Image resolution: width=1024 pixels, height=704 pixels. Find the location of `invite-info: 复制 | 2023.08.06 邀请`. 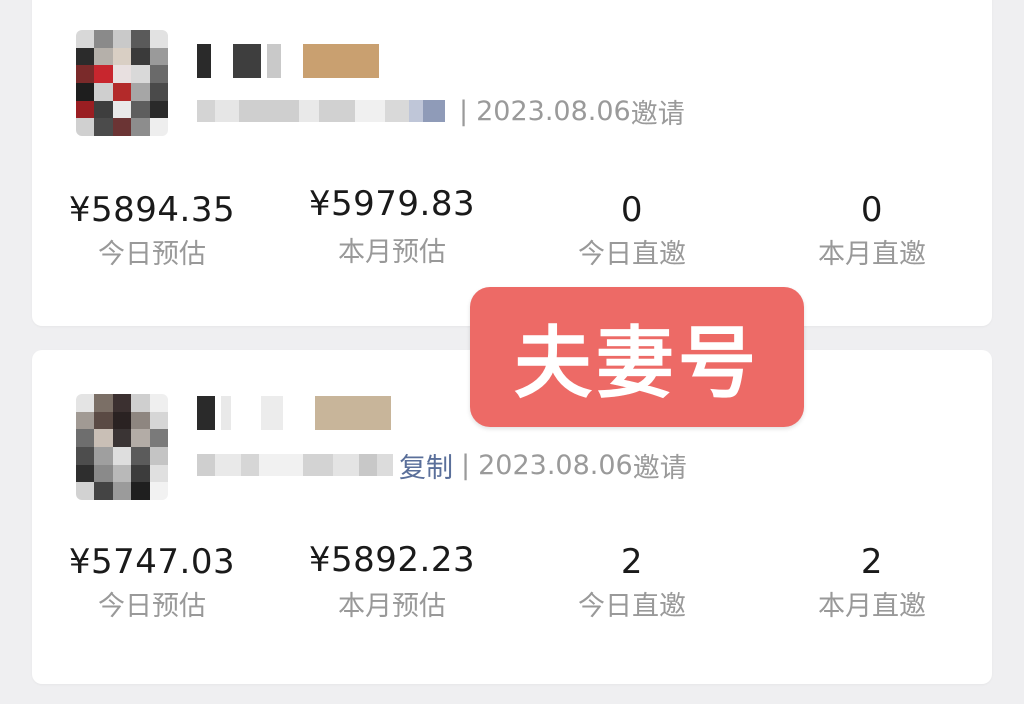

invite-info: 复制 | 2023.08.06 邀请 is located at coordinates (442, 465).